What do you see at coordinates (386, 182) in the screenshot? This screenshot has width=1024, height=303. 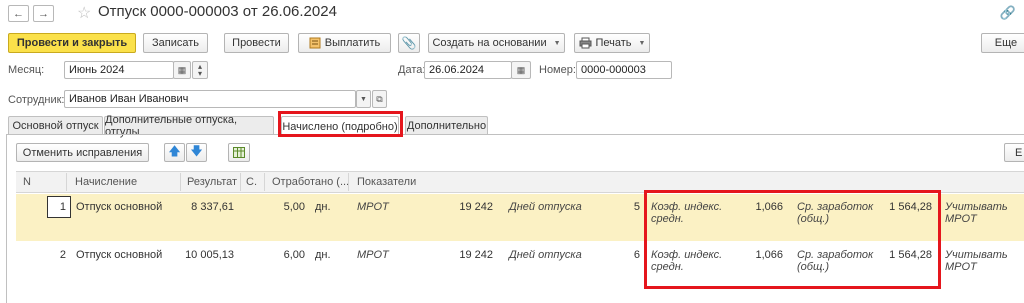 I see `col-indicators-header: Показатели` at bounding box center [386, 182].